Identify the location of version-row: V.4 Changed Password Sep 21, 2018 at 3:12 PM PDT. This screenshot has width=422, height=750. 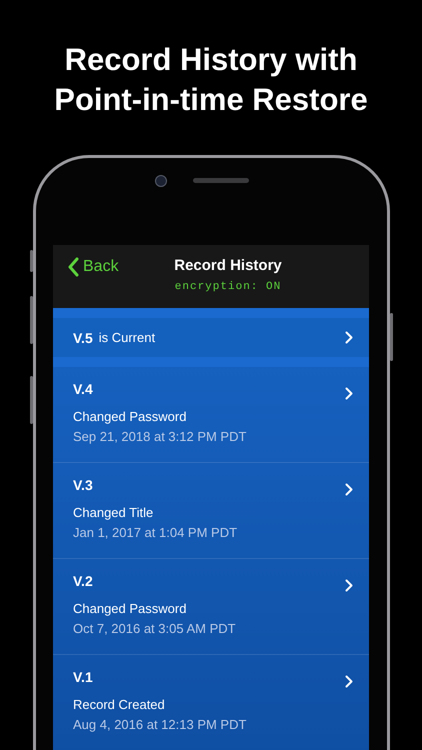
(211, 415).